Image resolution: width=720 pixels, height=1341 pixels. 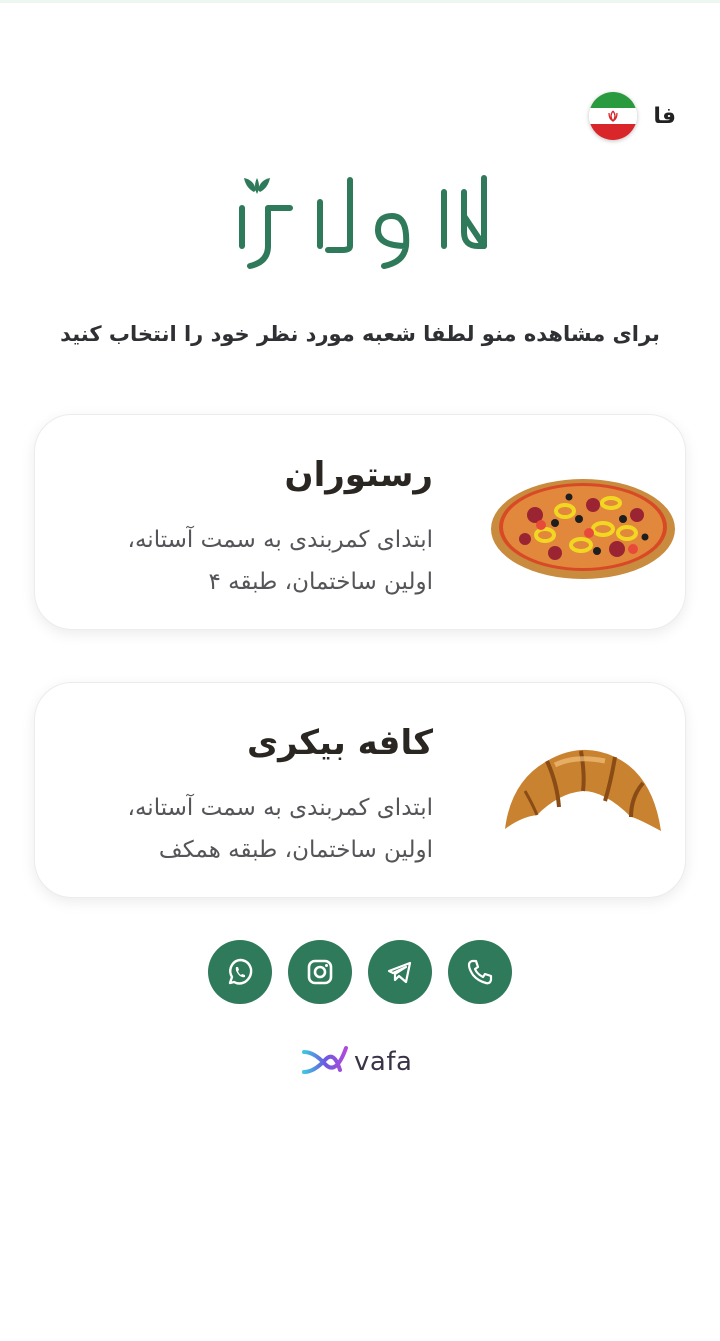 I want to click on logo-mark, so click(x=363, y=222).